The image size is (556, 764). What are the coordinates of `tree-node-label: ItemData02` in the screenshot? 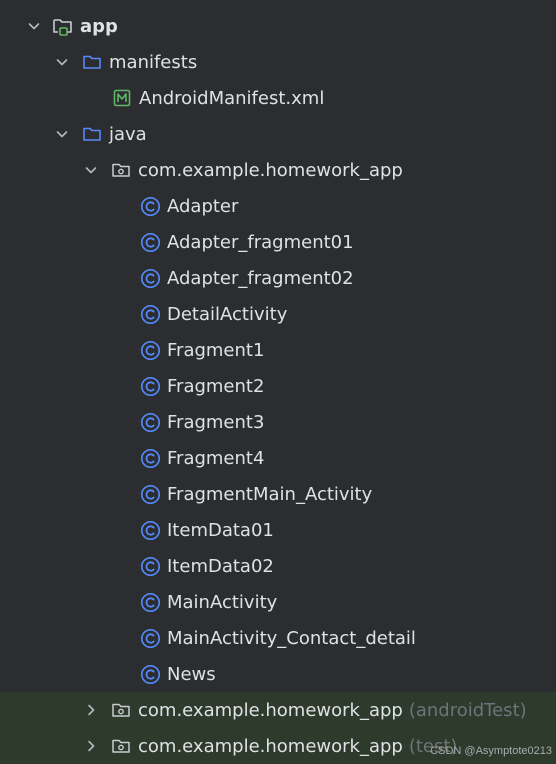 It's located at (220, 566).